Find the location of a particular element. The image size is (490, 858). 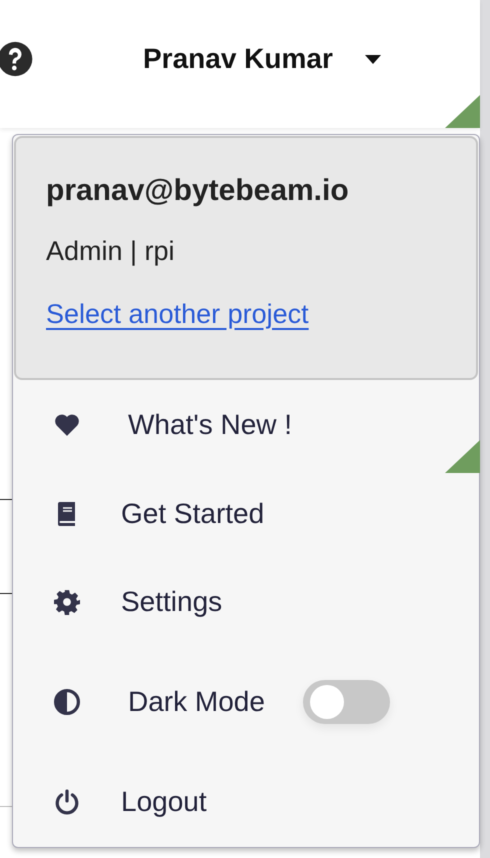

menu-item-label: Get Started is located at coordinates (192, 514).